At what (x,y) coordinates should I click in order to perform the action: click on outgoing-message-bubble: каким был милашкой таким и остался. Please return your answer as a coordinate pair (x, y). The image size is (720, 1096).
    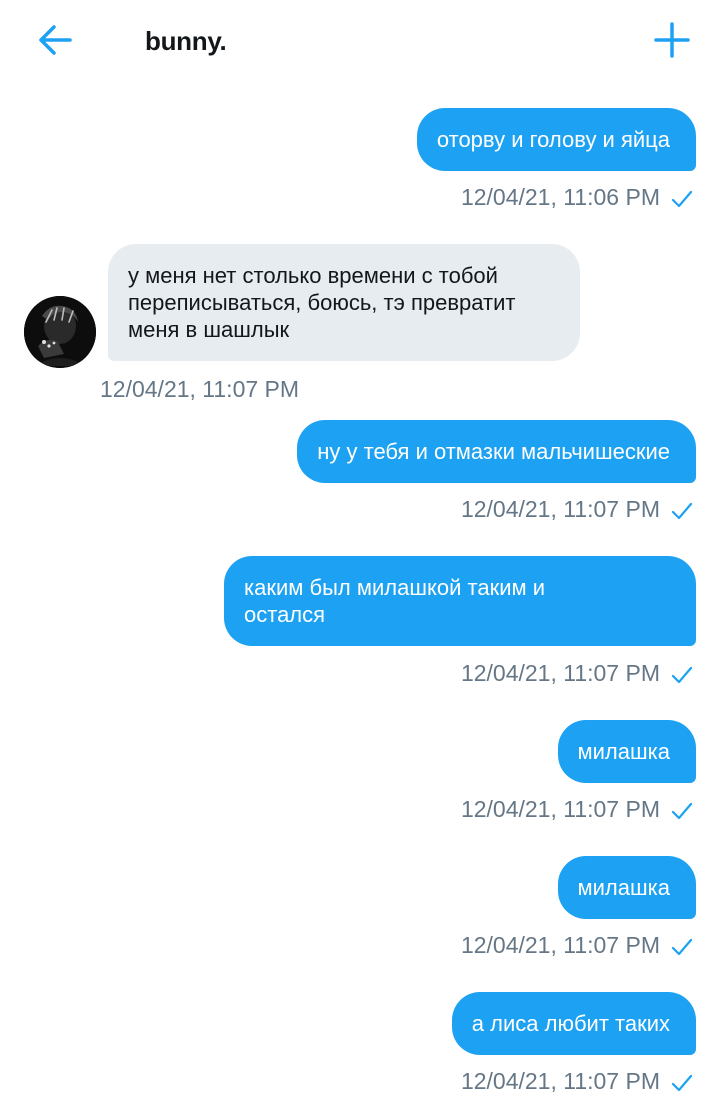
    Looking at the image, I should click on (460, 601).